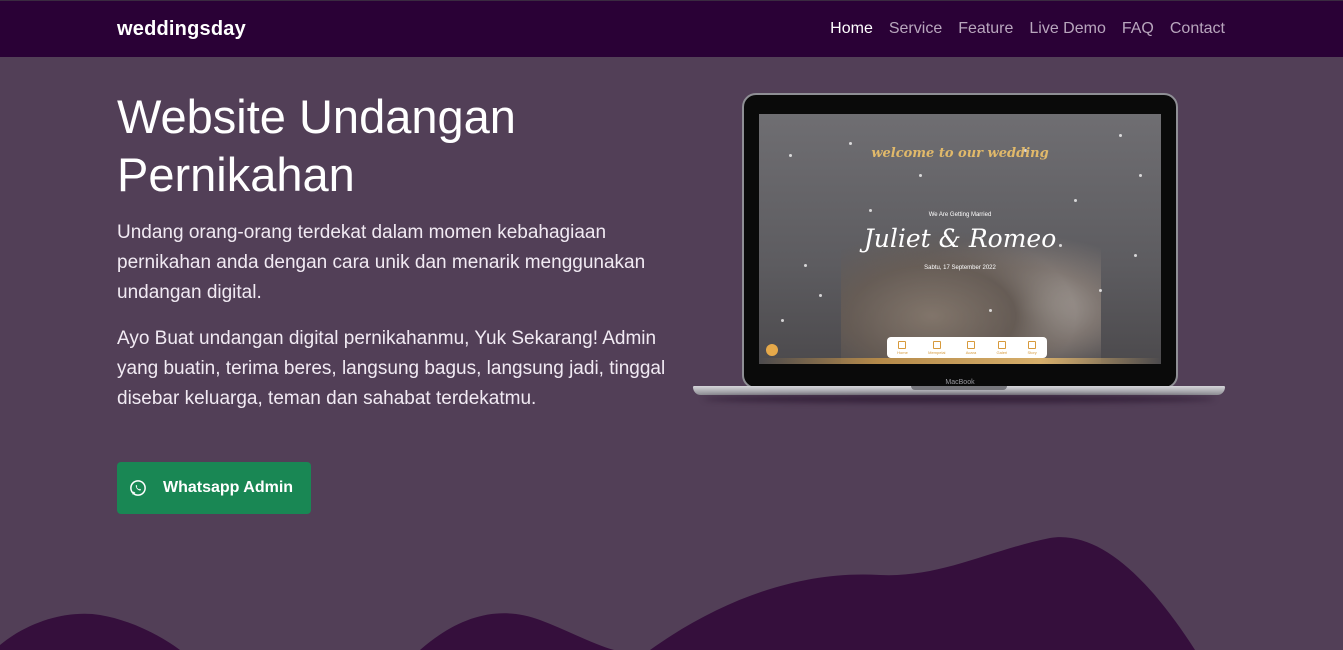 The height and width of the screenshot is (650, 1343). Describe the element at coordinates (772, 350) in the screenshot. I see `music-icon` at that location.